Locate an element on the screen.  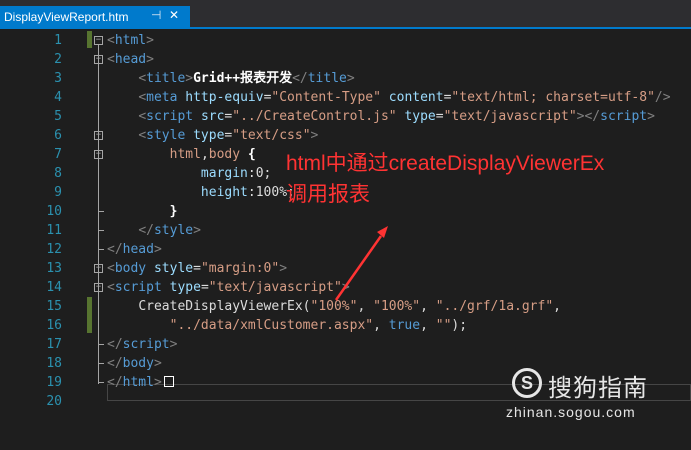
sogou-logo-icon: S is located at coordinates (527, 383).